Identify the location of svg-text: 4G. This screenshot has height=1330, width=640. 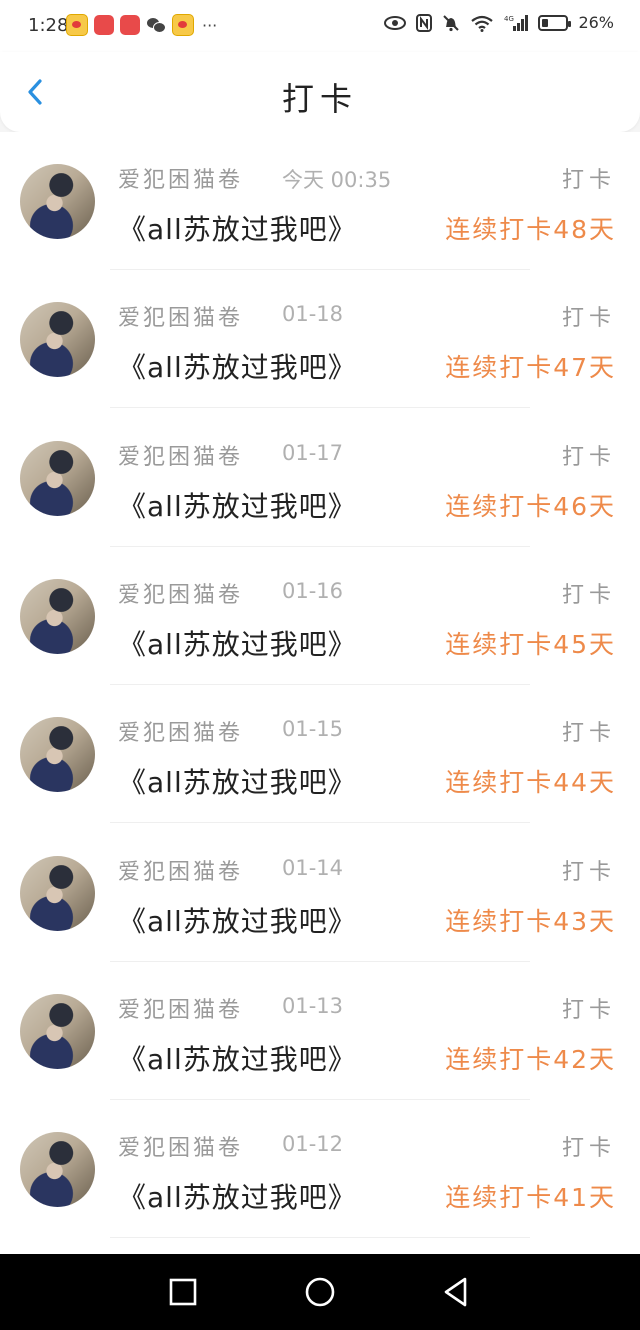
(509, 19).